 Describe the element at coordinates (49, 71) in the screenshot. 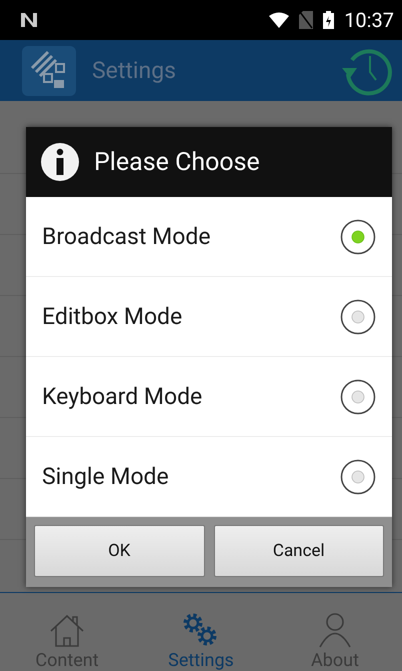

I see `app-logo-icon` at that location.